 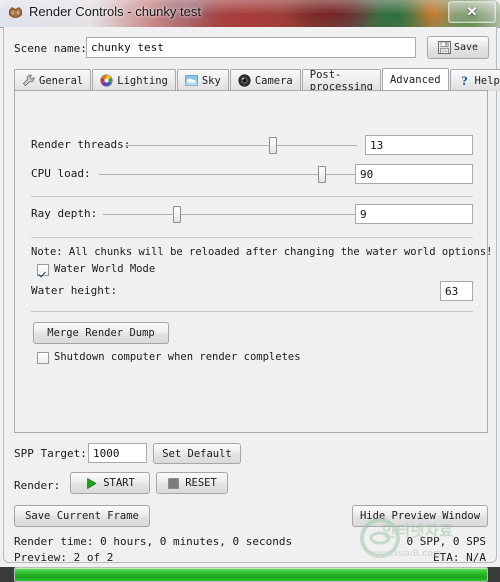 What do you see at coordinates (201, 483) in the screenshot?
I see `reset-render-label: RESET` at bounding box center [201, 483].